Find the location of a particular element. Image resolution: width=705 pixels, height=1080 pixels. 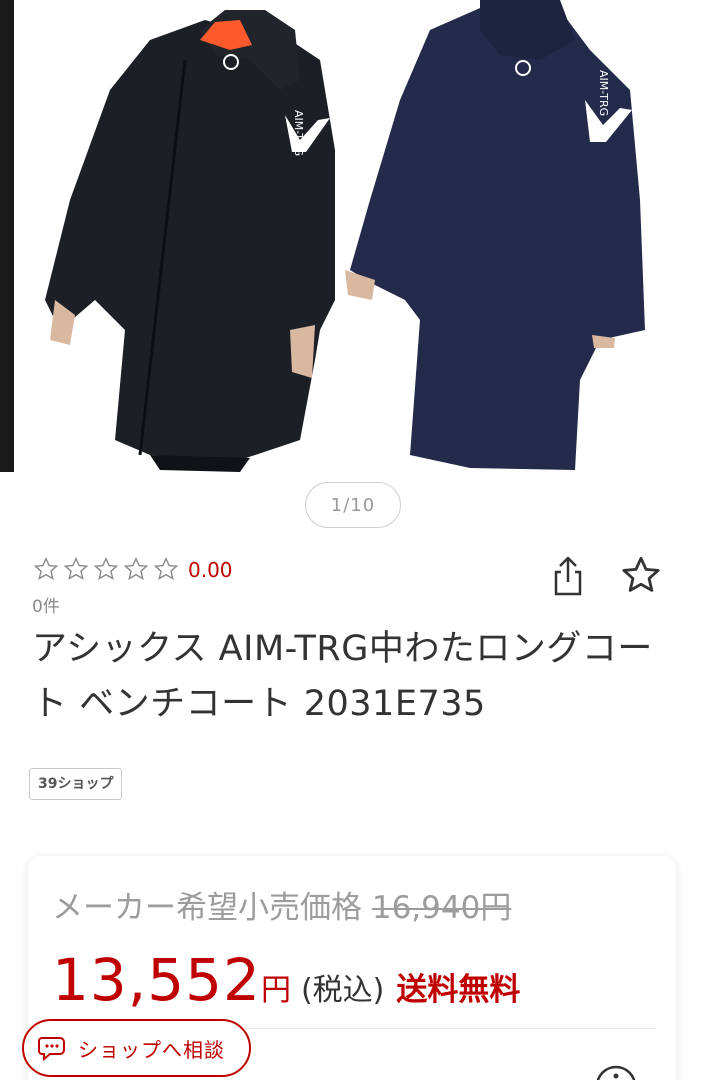

rating-stars: 0.00 is located at coordinates (132, 569).